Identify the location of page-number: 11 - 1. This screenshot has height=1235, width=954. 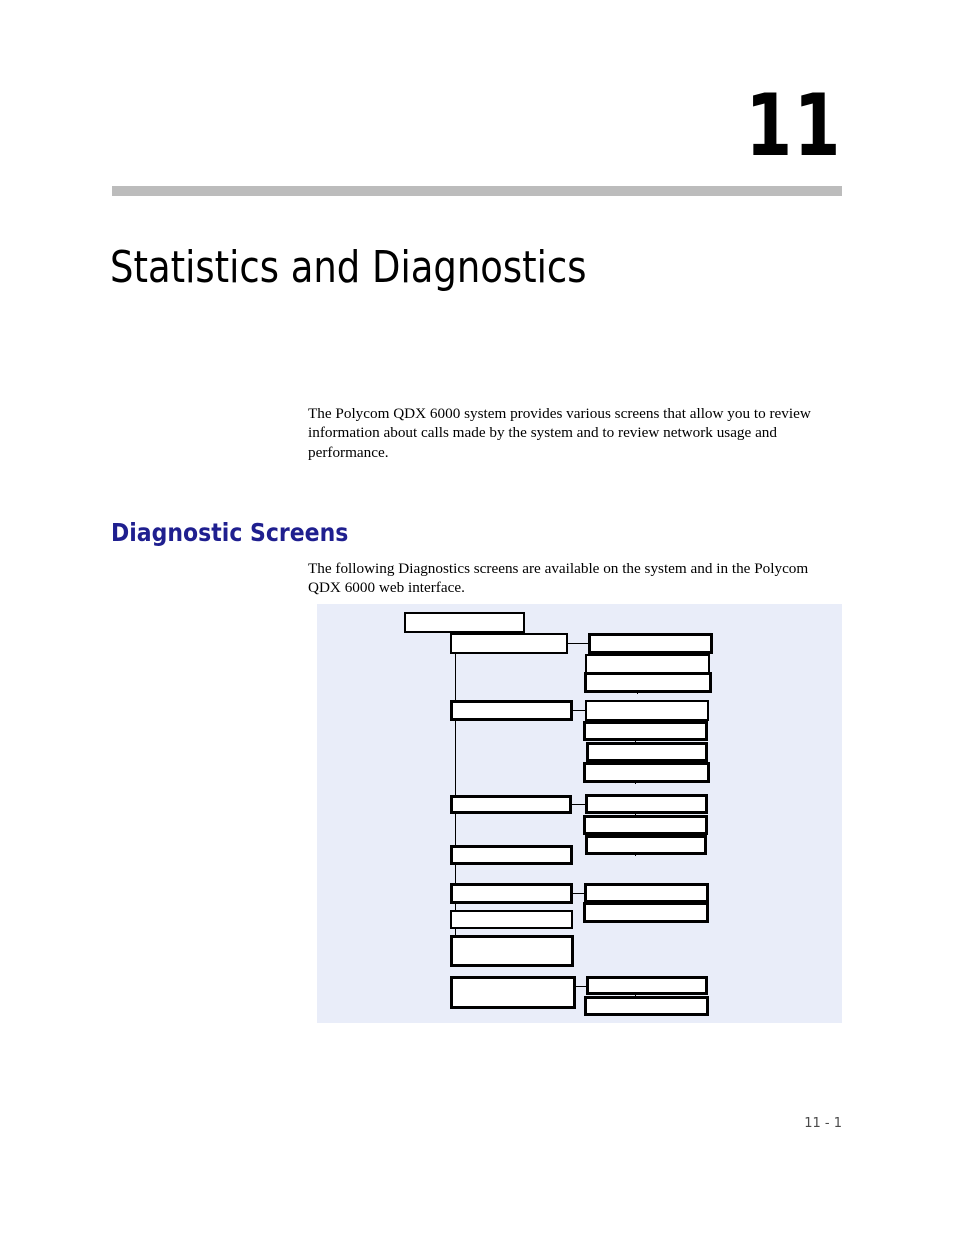
(823, 1123).